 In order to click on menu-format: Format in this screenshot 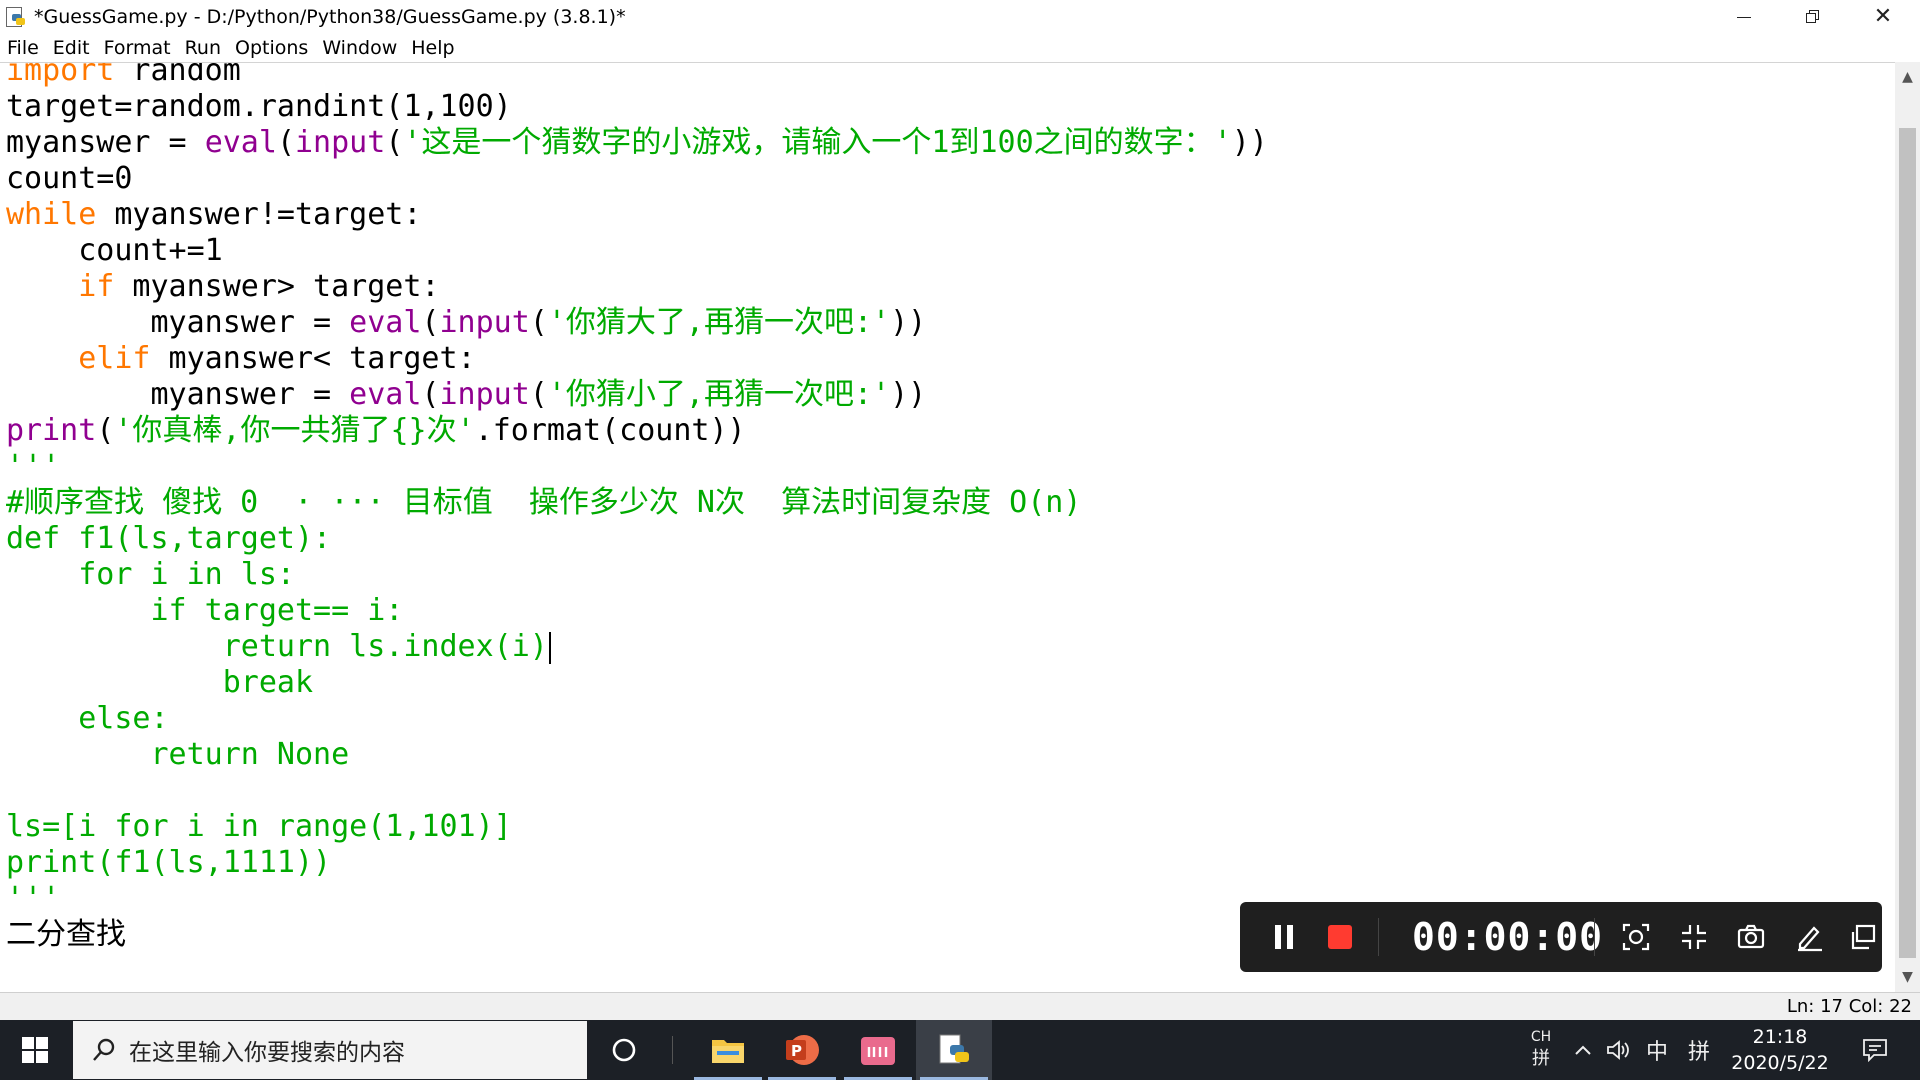, I will do `click(137, 48)`.